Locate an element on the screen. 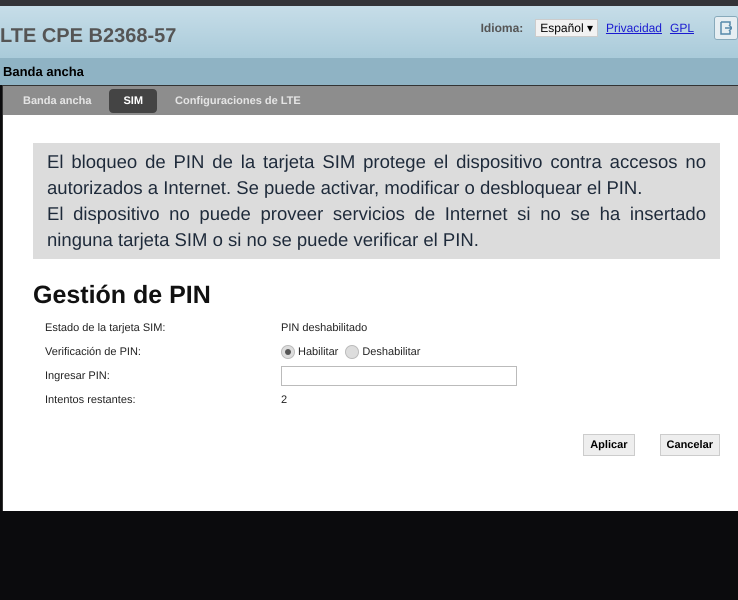 This screenshot has height=600, width=738. radio-label: Habilitar is located at coordinates (318, 352).